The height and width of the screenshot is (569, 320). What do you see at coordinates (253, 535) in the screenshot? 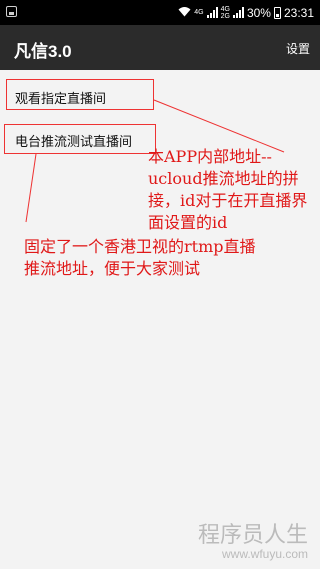
I see `watermark-text: 程序员人生` at bounding box center [253, 535].